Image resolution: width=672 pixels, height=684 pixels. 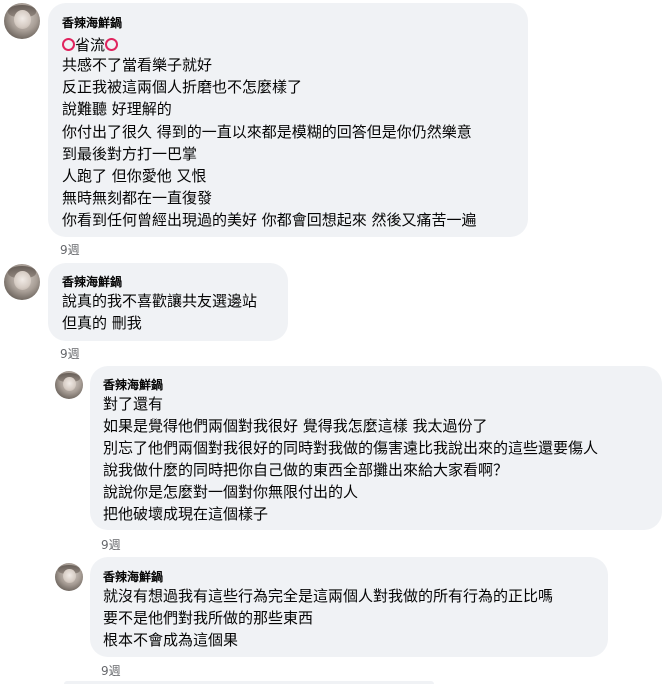 I want to click on comment-line: 對了還有, so click(x=133, y=404).